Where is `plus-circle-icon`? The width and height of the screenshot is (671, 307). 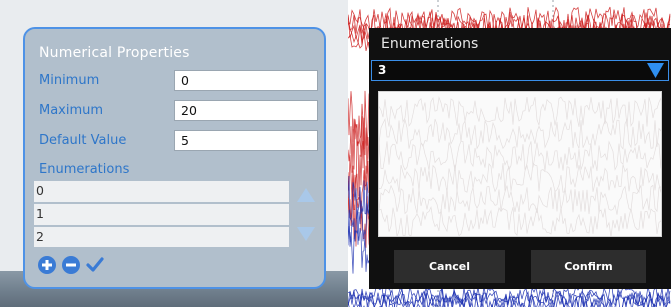
plus-circle-icon is located at coordinates (47, 265).